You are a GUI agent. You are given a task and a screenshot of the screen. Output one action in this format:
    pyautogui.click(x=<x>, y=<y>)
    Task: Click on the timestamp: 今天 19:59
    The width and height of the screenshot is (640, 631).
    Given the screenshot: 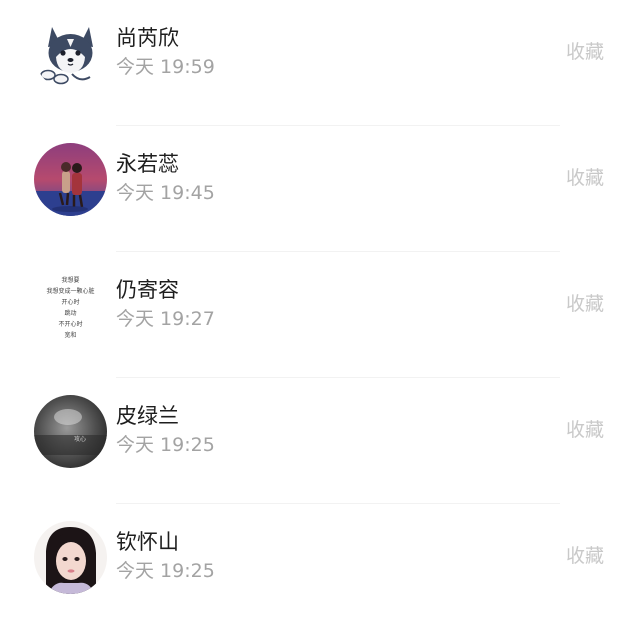 What is the action you would take?
    pyautogui.click(x=165, y=67)
    